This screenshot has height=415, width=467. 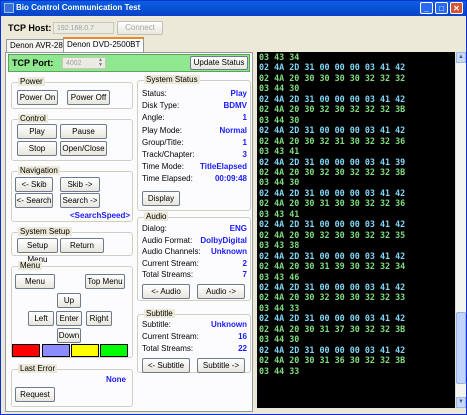 What do you see at coordinates (332, 161) in the screenshot?
I see `log-line: 02 4A 2D 31 00 00 00 03 41 39` at bounding box center [332, 161].